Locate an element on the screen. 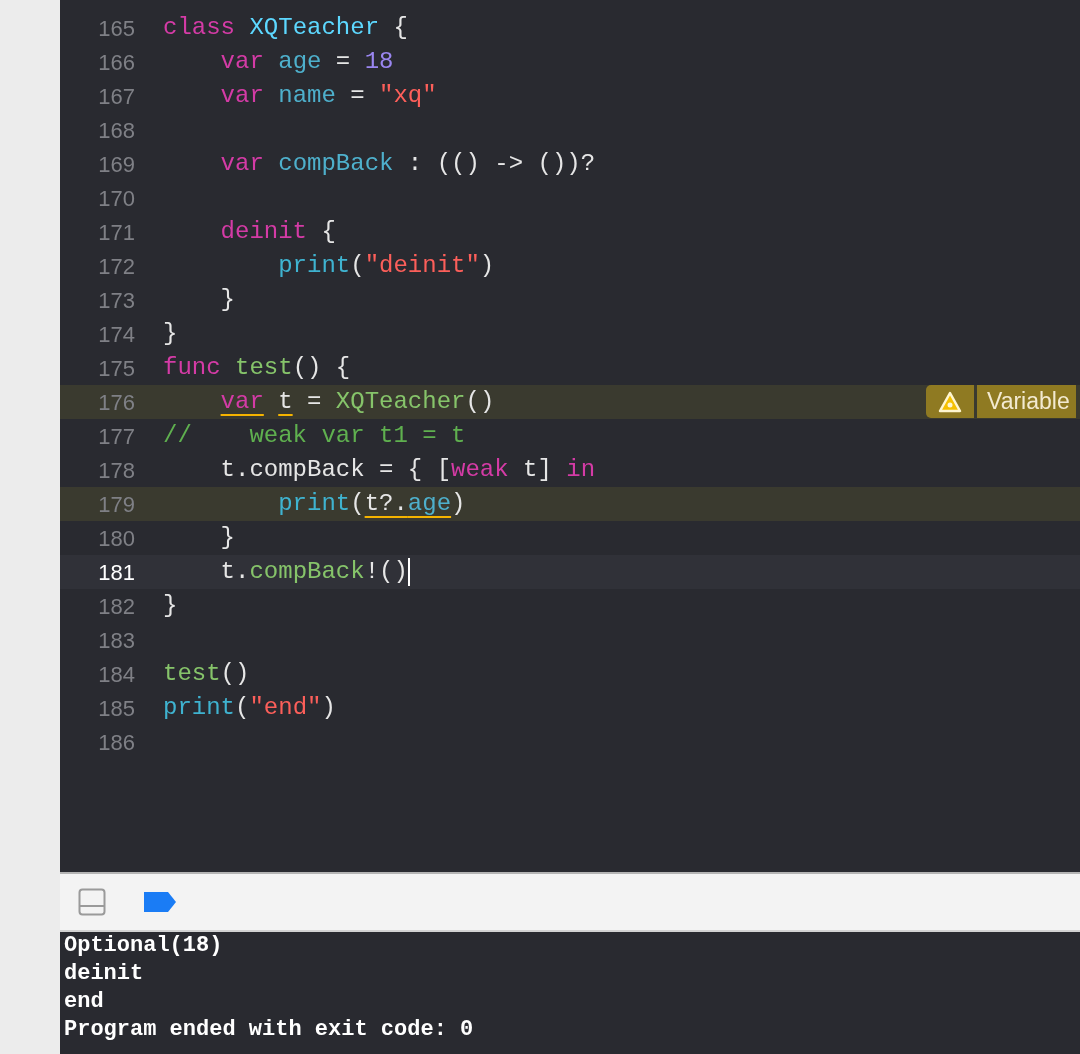 This screenshot has height=1054, width=1080. line-number: 172 is located at coordinates (116, 266).